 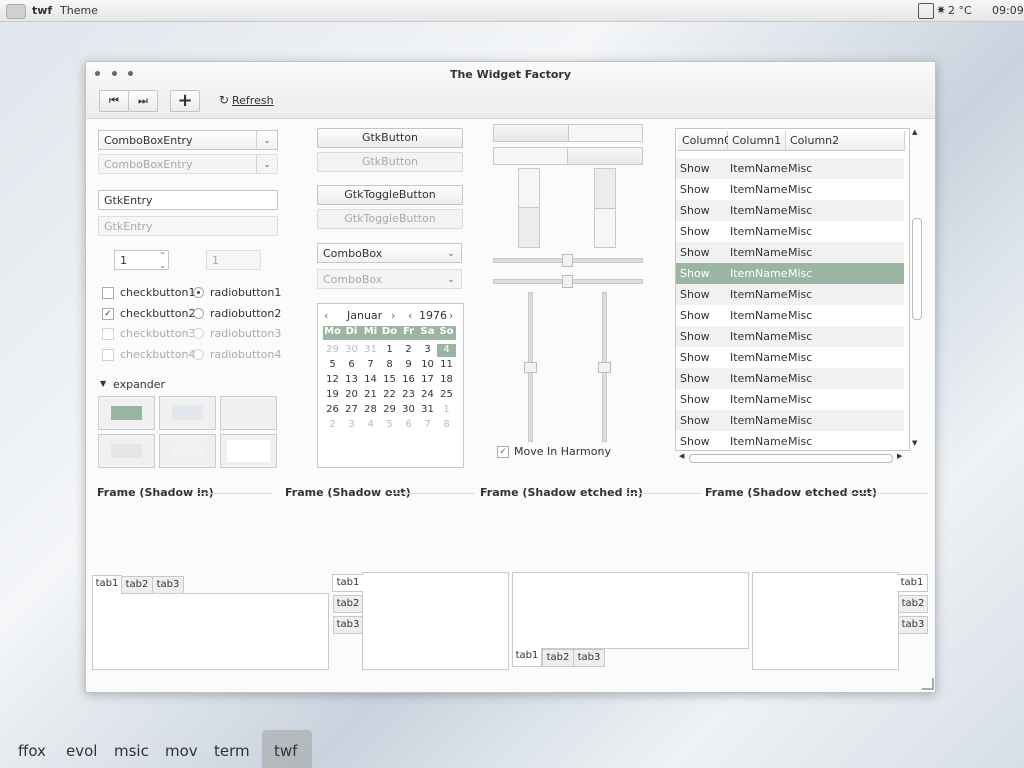 I want to click on calendar-day: 2, so click(x=408, y=349).